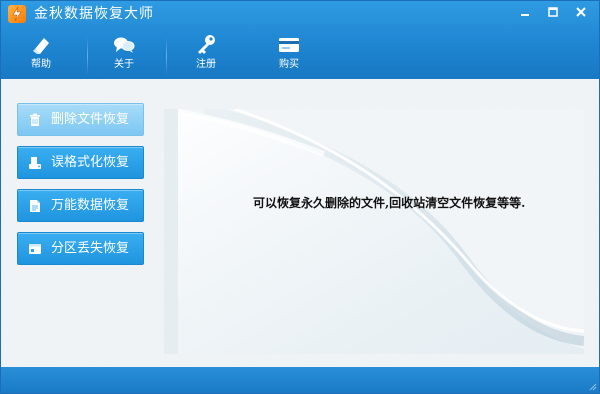 The width and height of the screenshot is (600, 394). Describe the element at coordinates (124, 45) in the screenshot. I see `chat-bubbles-icon` at that location.